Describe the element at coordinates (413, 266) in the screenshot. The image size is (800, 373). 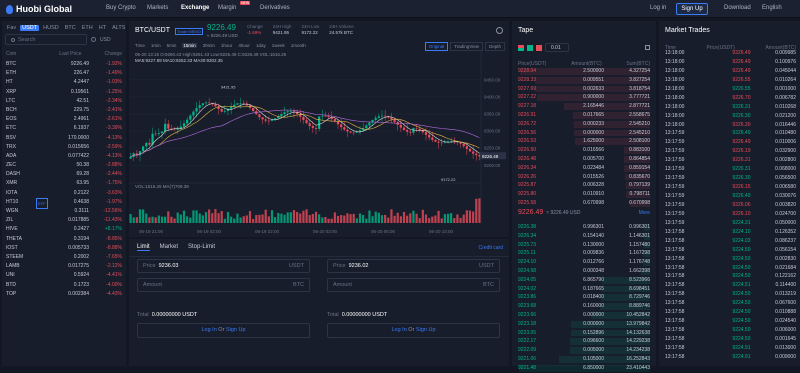
I see `sell-price-input: Price 9236.02 USDT` at that location.